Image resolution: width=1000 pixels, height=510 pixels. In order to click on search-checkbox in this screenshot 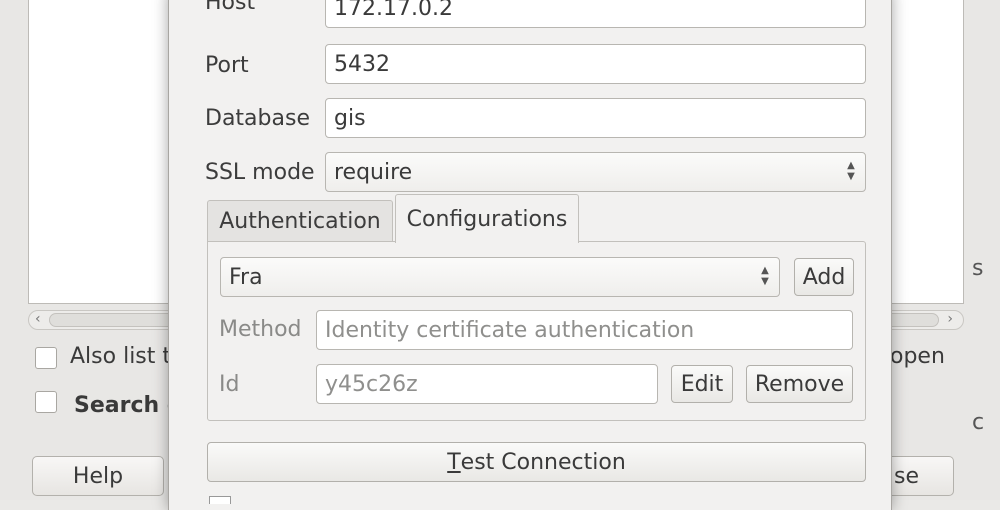, I will do `click(46, 402)`.